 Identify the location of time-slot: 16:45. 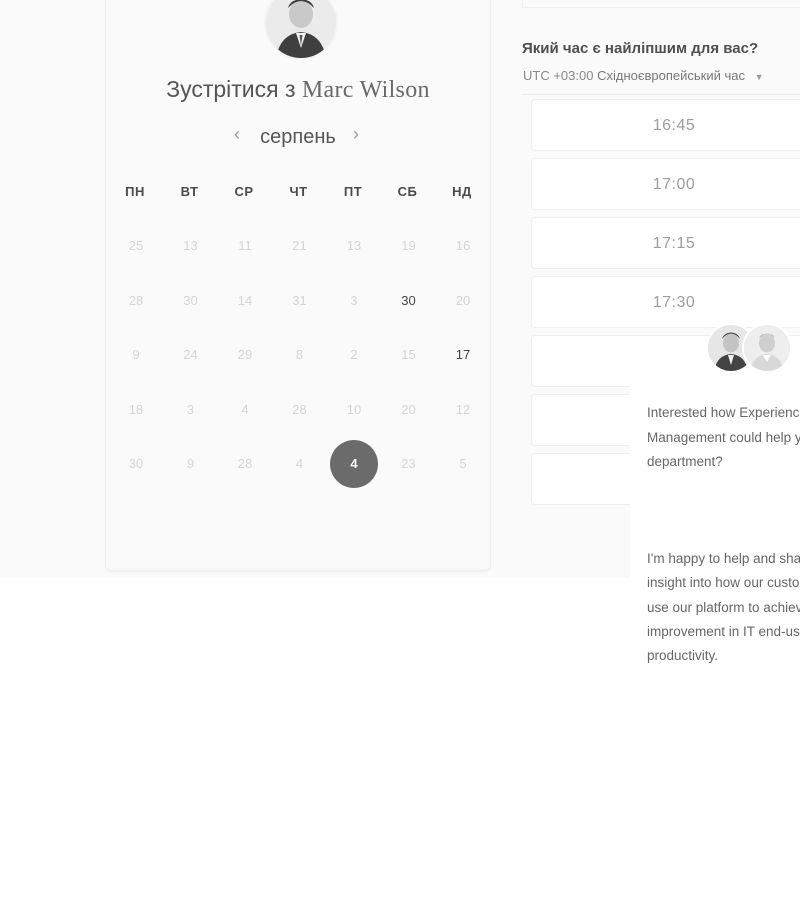
(665, 125).